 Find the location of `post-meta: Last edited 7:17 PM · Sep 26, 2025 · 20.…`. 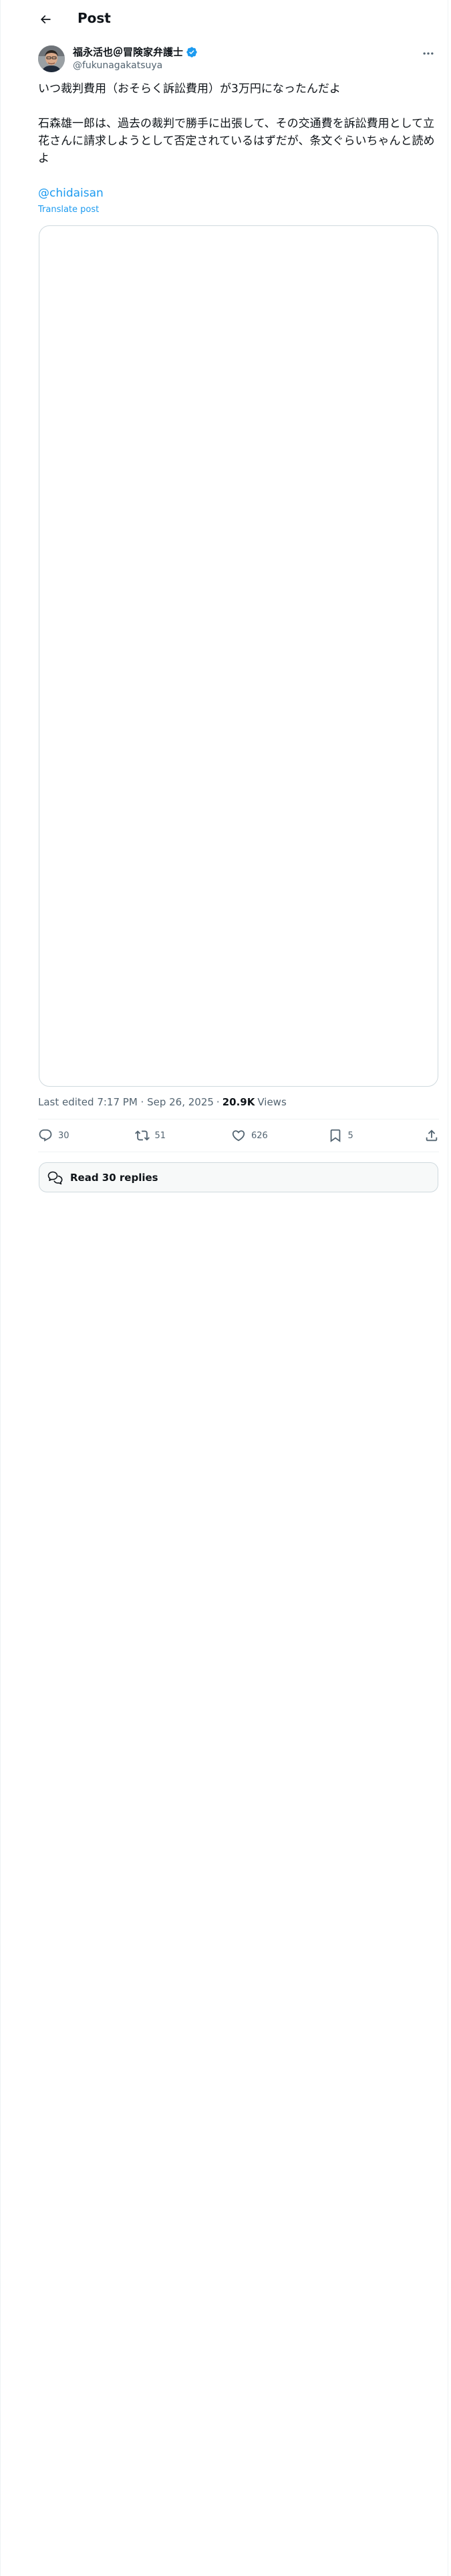

post-meta: Last edited 7:17 PM · Sep 26, 2025 · 20.… is located at coordinates (162, 1102).